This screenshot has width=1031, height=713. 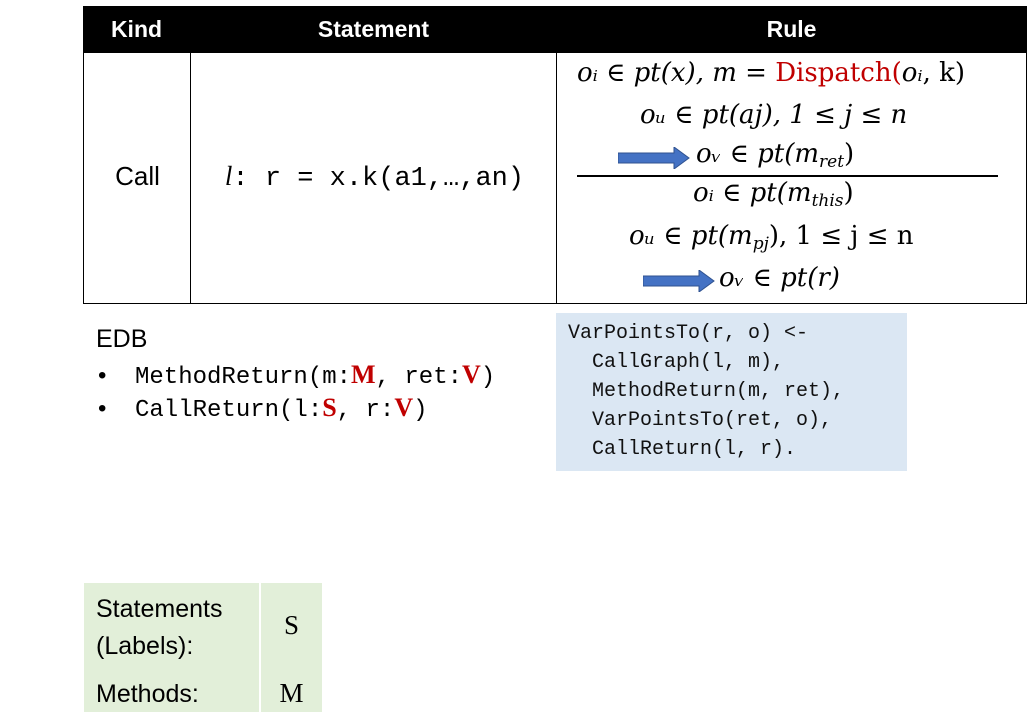 What do you see at coordinates (373, 29) in the screenshot?
I see `header-statement: Statement` at bounding box center [373, 29].